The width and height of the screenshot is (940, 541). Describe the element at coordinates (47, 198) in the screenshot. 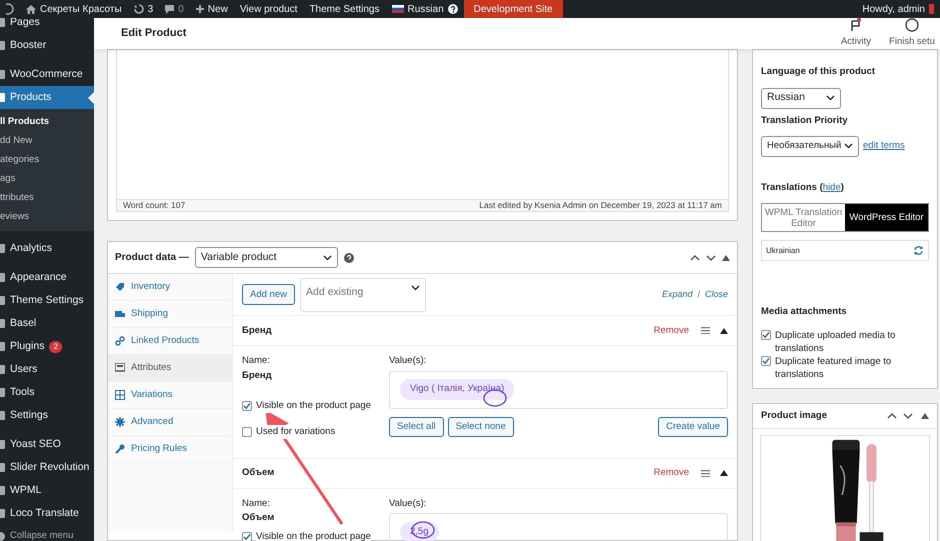

I see `submenu-item: ttributes` at that location.